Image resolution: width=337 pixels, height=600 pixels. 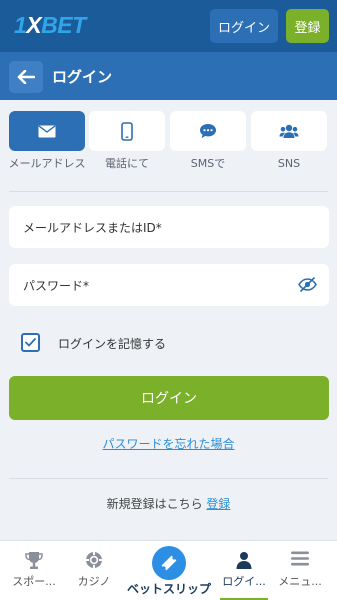 I want to click on register-prompt: 新規登録はこちら 登録, so click(x=168, y=503).